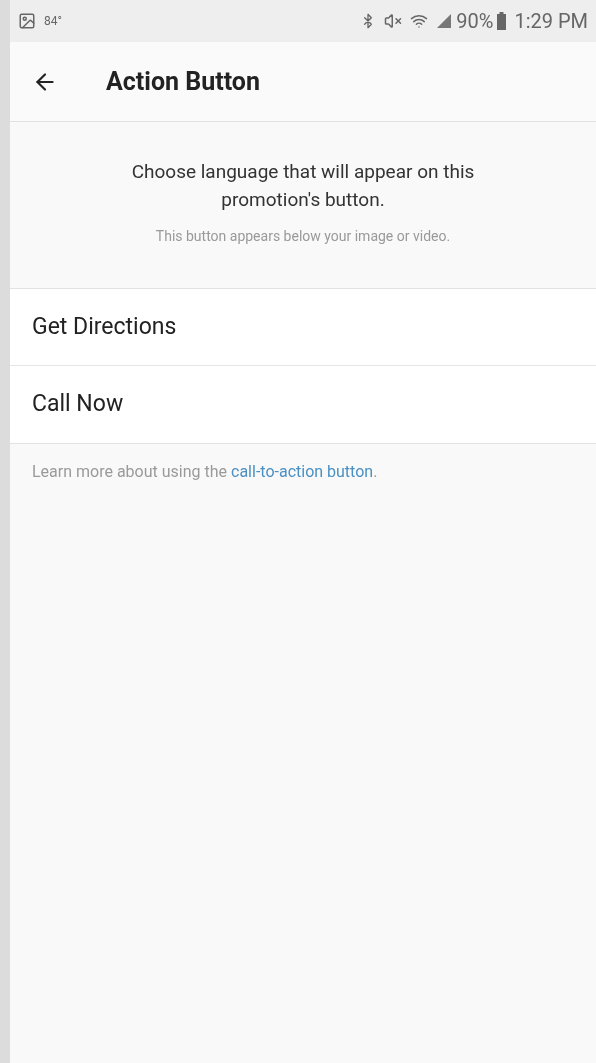 The height and width of the screenshot is (1063, 596). What do you see at coordinates (303, 186) in the screenshot?
I see `intro-heading: Choose language that will appear on this promotion's button.` at bounding box center [303, 186].